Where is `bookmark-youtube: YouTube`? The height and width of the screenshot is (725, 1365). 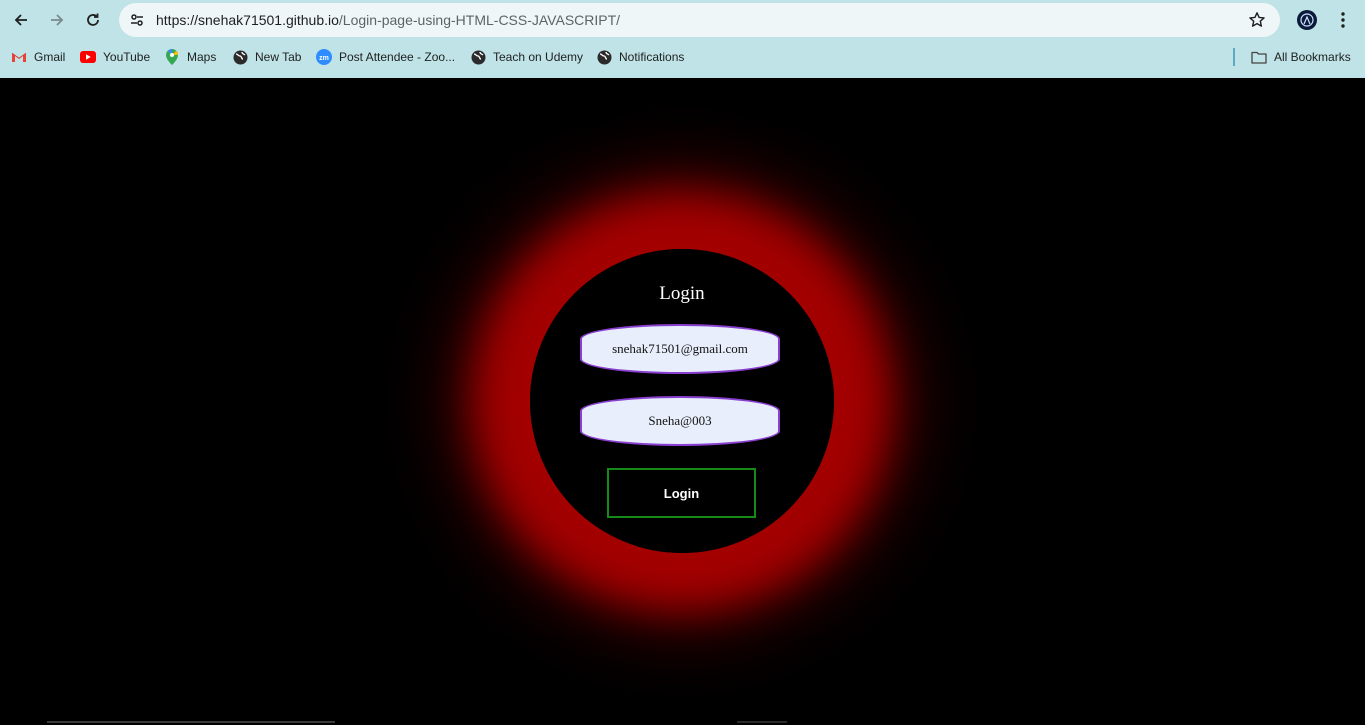
bookmark-youtube: YouTube is located at coordinates (115, 57).